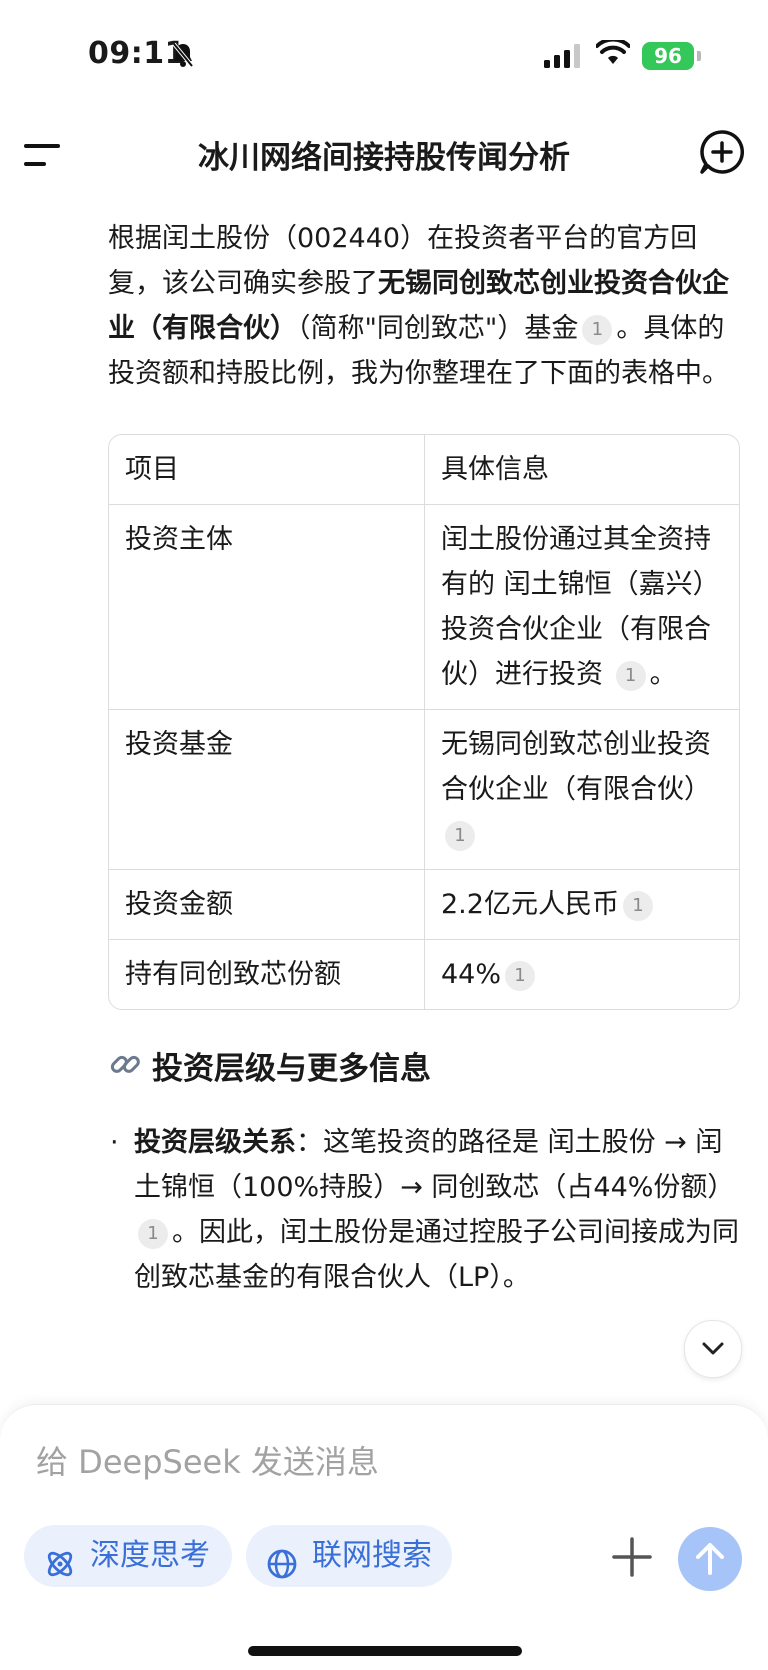 Image resolution: width=768 pixels, height=1670 pixels. I want to click on globe-icon, so click(282, 1571).